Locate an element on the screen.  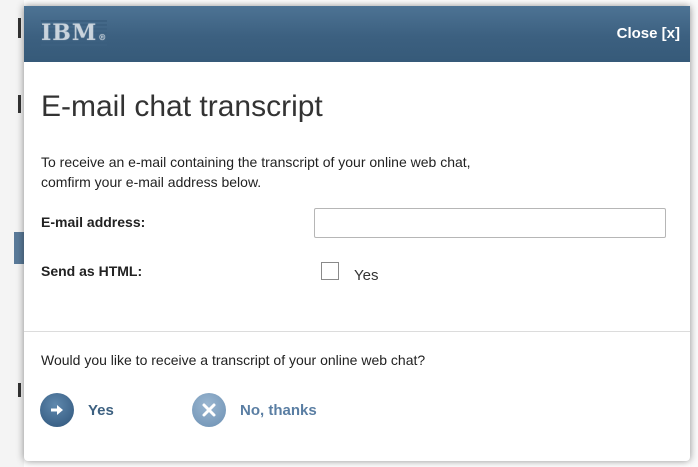
no-thanks-button-label: No, thanks is located at coordinates (278, 410).